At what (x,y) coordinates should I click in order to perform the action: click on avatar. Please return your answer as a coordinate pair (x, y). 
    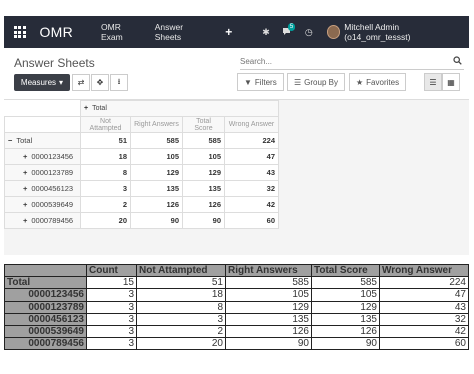
    Looking at the image, I should click on (333, 32).